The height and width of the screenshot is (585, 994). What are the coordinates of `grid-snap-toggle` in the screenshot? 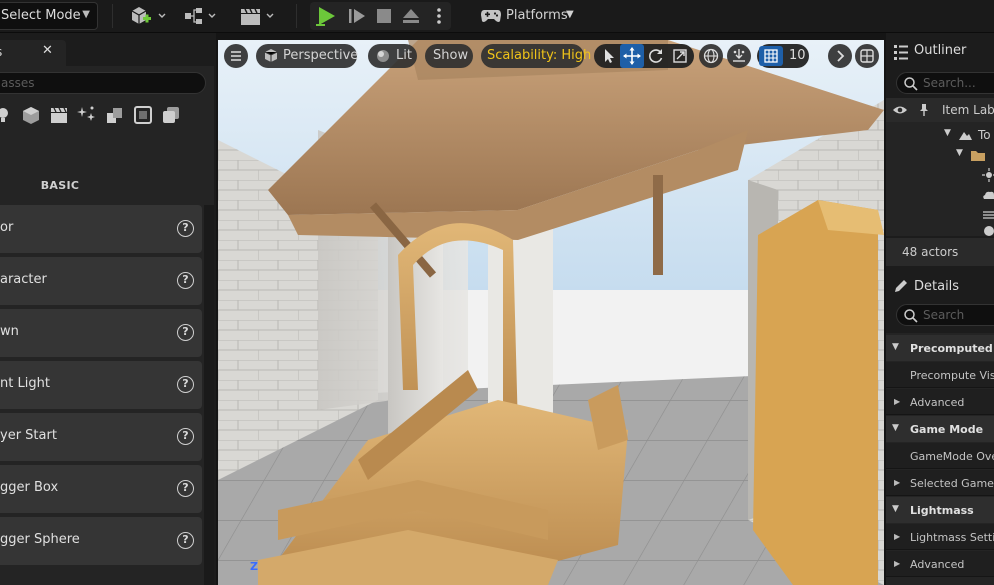 It's located at (771, 56).